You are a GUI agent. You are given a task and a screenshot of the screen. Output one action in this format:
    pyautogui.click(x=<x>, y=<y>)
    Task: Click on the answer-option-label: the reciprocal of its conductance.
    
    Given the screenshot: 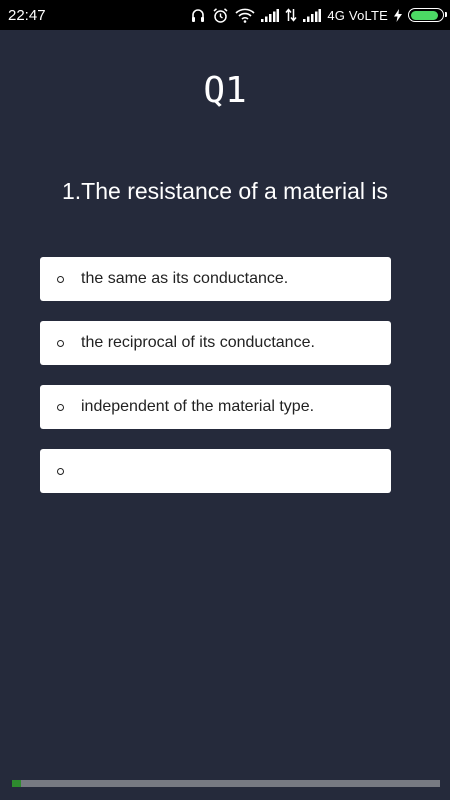 What is the action you would take?
    pyautogui.click(x=198, y=342)
    